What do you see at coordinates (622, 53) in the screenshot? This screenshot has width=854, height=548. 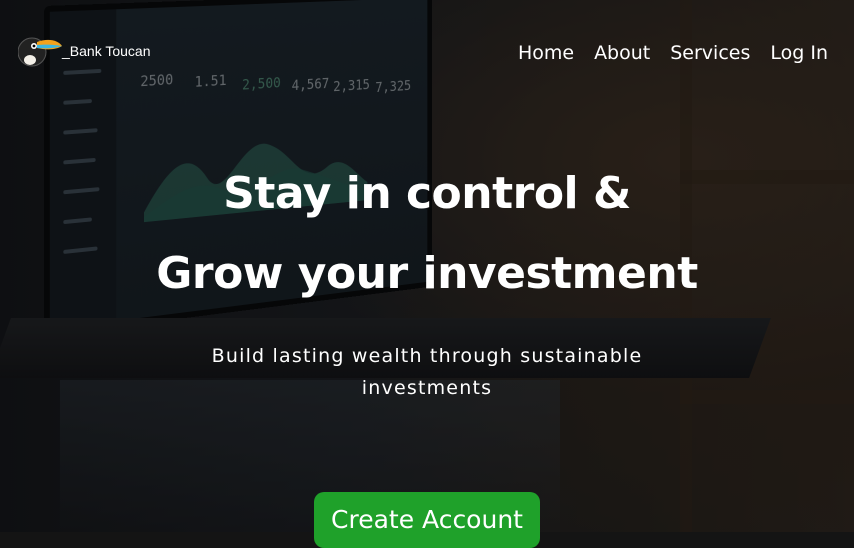 I see `nav-link-about: About` at bounding box center [622, 53].